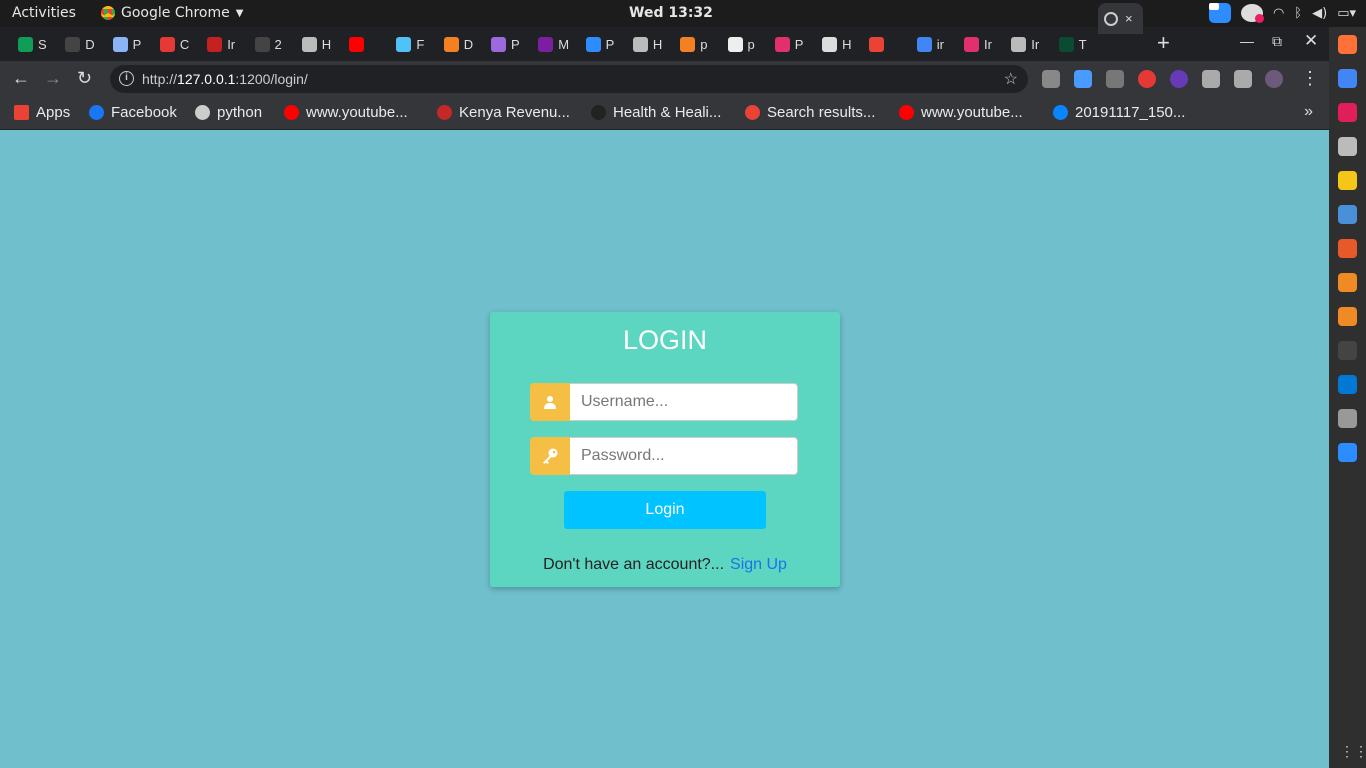  I want to click on url-text: http://127.0.0.1:1200/login/, so click(225, 79).